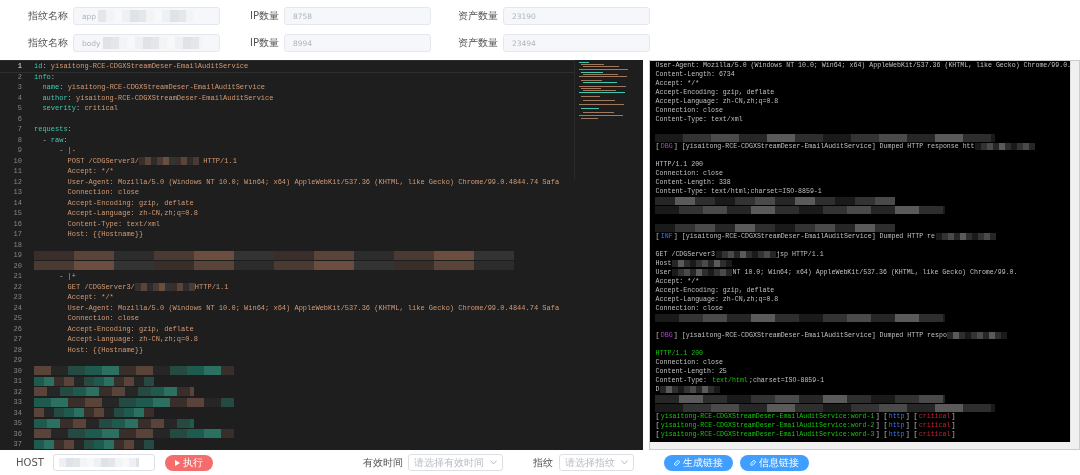 Image resolution: width=1080 pixels, height=475 pixels. Describe the element at coordinates (103, 462) in the screenshot. I see `host-field` at that location.